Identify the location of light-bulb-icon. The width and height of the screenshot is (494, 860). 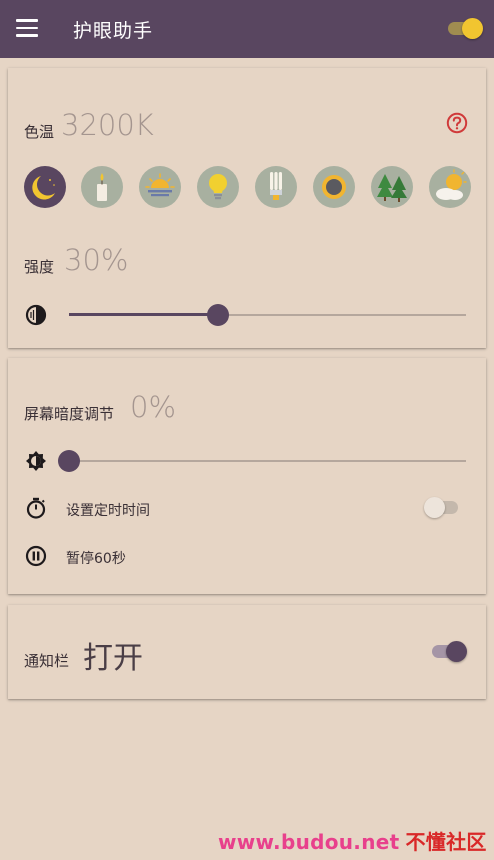
(218, 187).